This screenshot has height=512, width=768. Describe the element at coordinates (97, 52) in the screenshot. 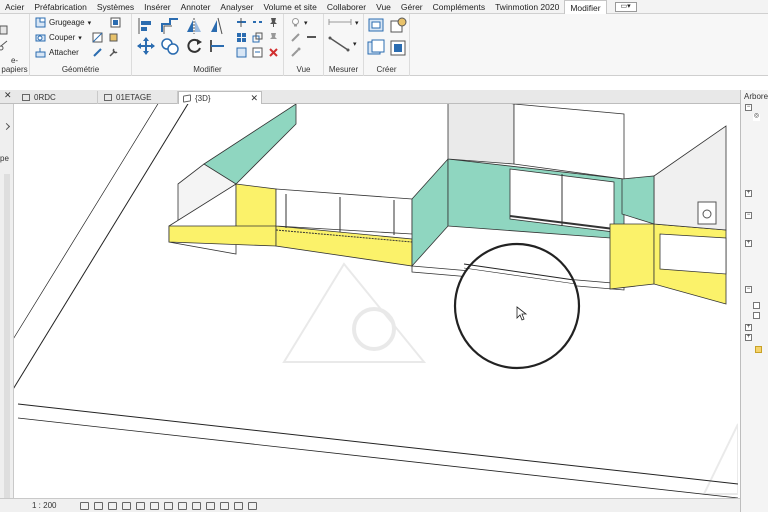

I see `wall-joins-button` at that location.